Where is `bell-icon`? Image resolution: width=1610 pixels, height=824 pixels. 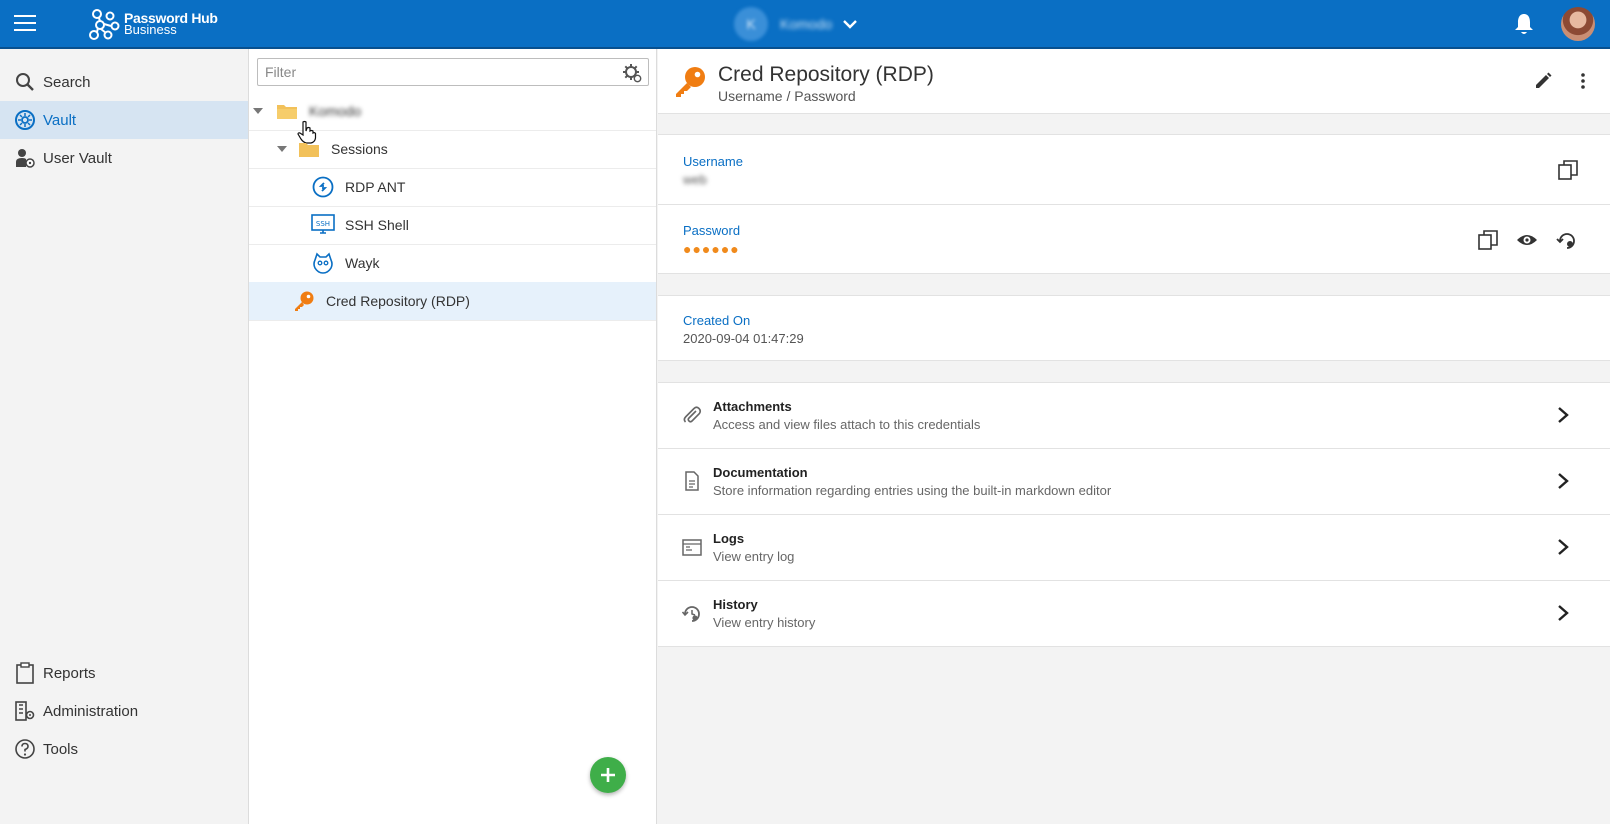 bell-icon is located at coordinates (1524, 24).